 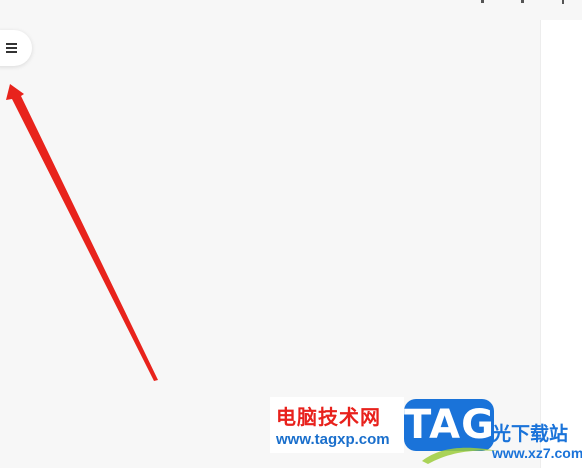 I want to click on restore-button, so click(x=523, y=2).